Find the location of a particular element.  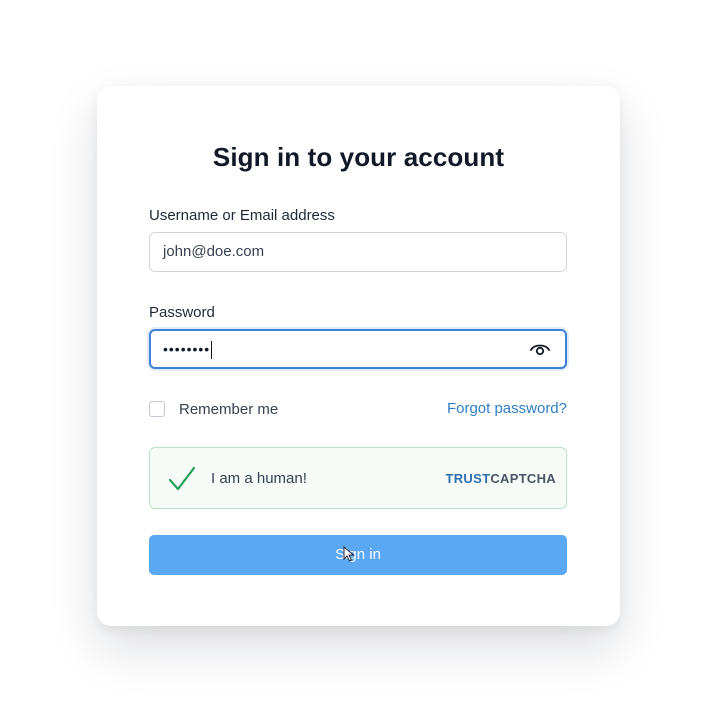

remember-label: Remember me is located at coordinates (229, 409).